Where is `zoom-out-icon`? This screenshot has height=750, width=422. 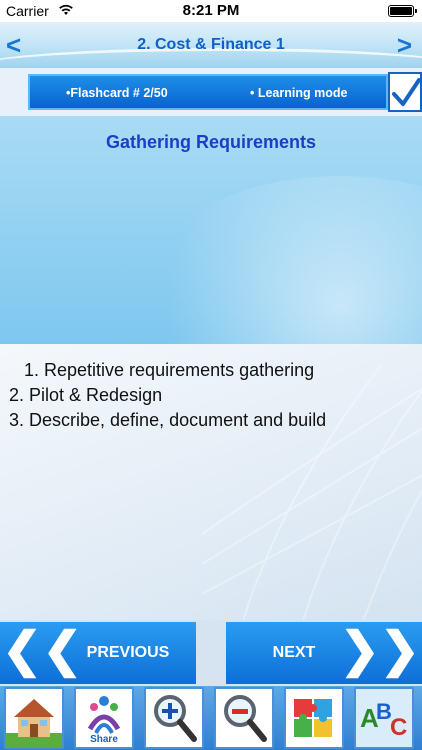 zoom-out-icon is located at coordinates (245, 718).